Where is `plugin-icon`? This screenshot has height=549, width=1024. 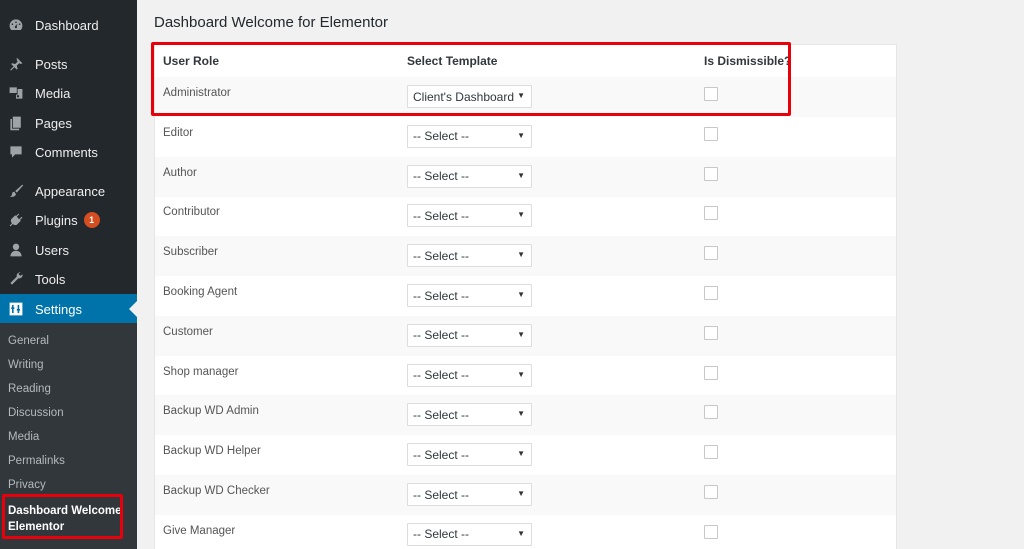 plugin-icon is located at coordinates (16, 220).